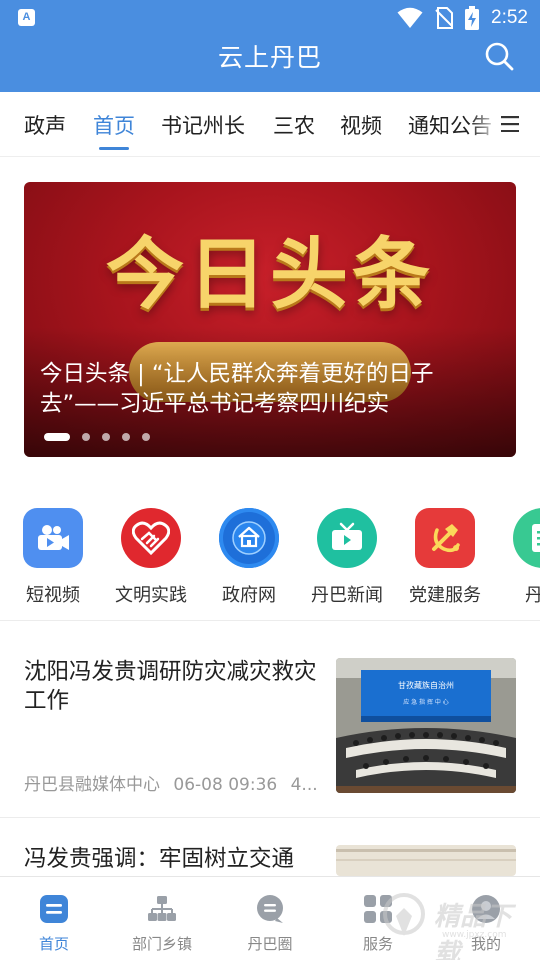 This screenshot has width=540, height=960. What do you see at coordinates (472, 18) in the screenshot?
I see `battery-charging-icon` at bounding box center [472, 18].